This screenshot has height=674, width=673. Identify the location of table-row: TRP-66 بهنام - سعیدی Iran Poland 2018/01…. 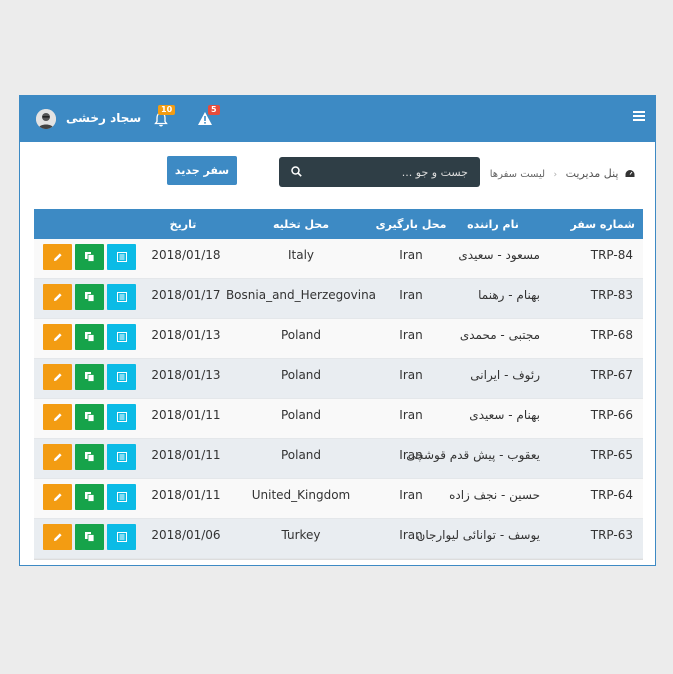
(338, 419).